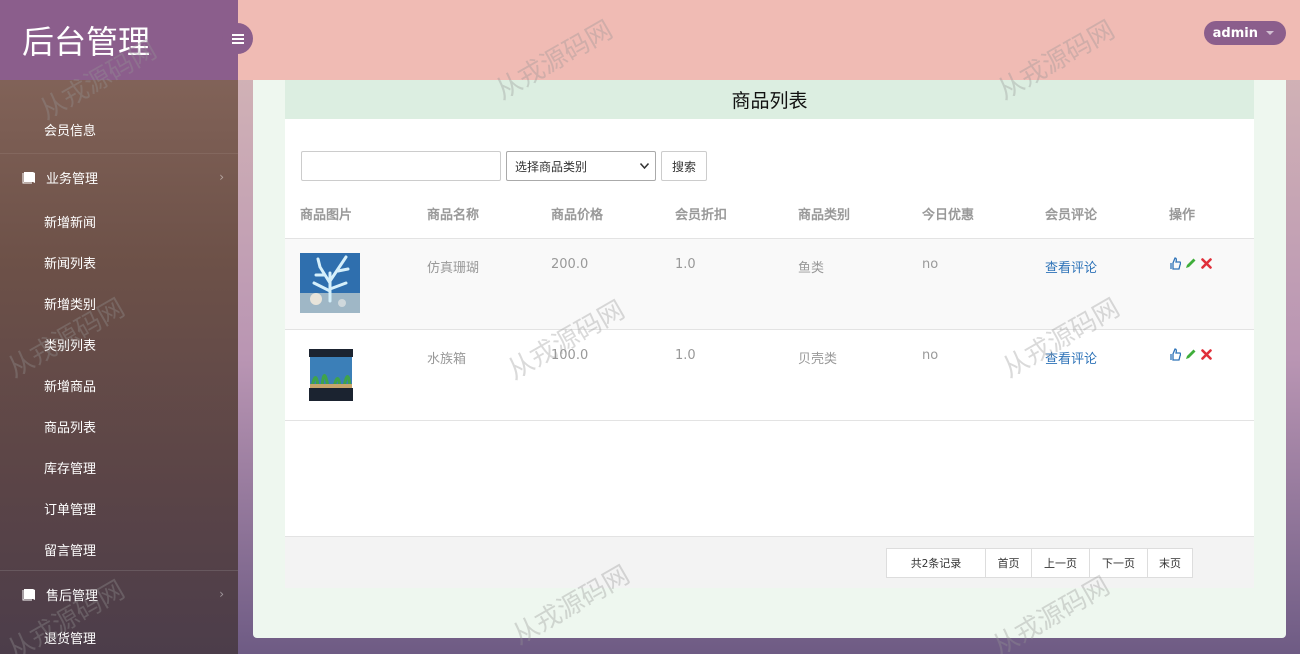  I want to click on page-title: 商品列表, so click(769, 99).